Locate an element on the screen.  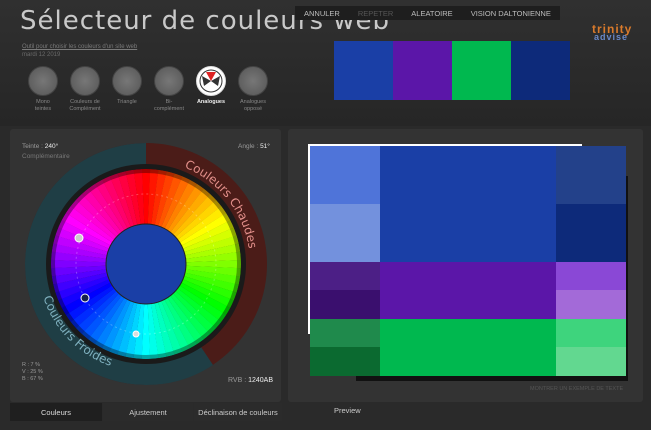
tab-adjustment: Ajustement is located at coordinates (148, 412).